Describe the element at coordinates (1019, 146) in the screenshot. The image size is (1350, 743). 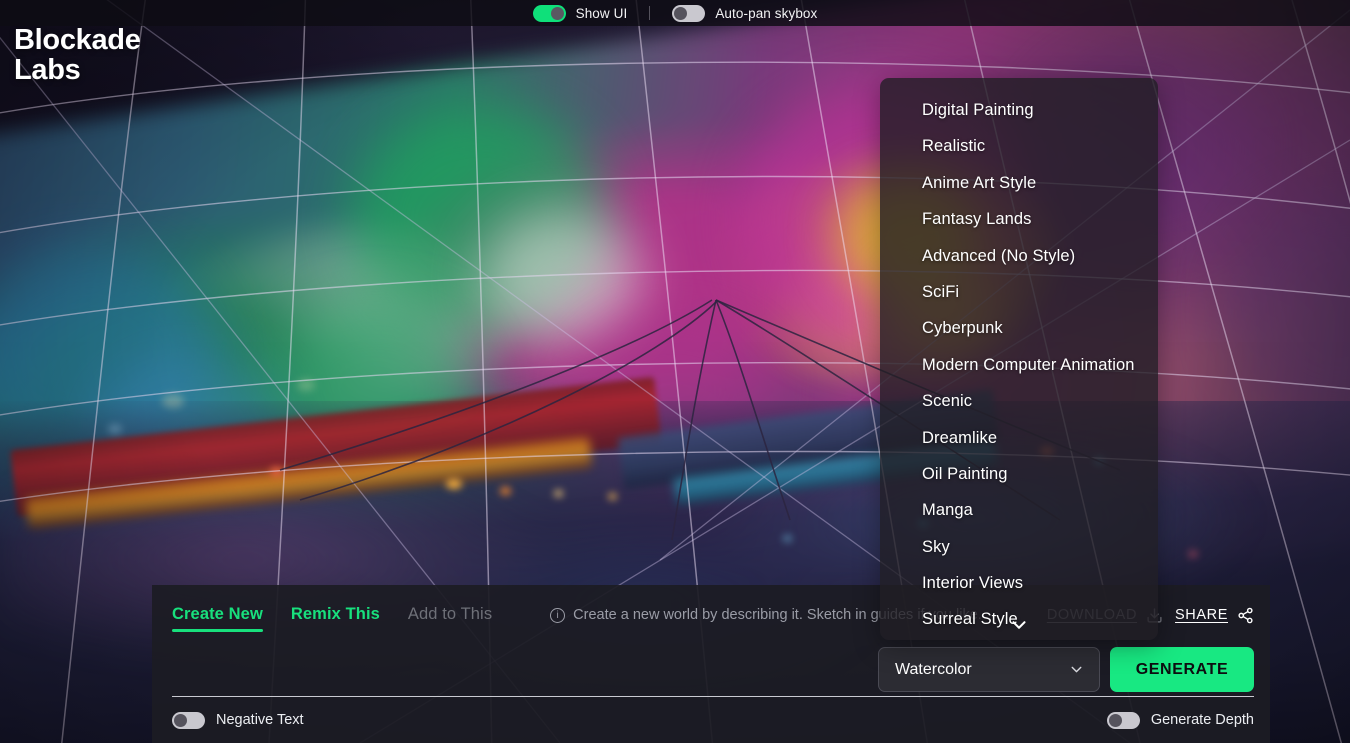
I see `style-option: Realistic` at that location.